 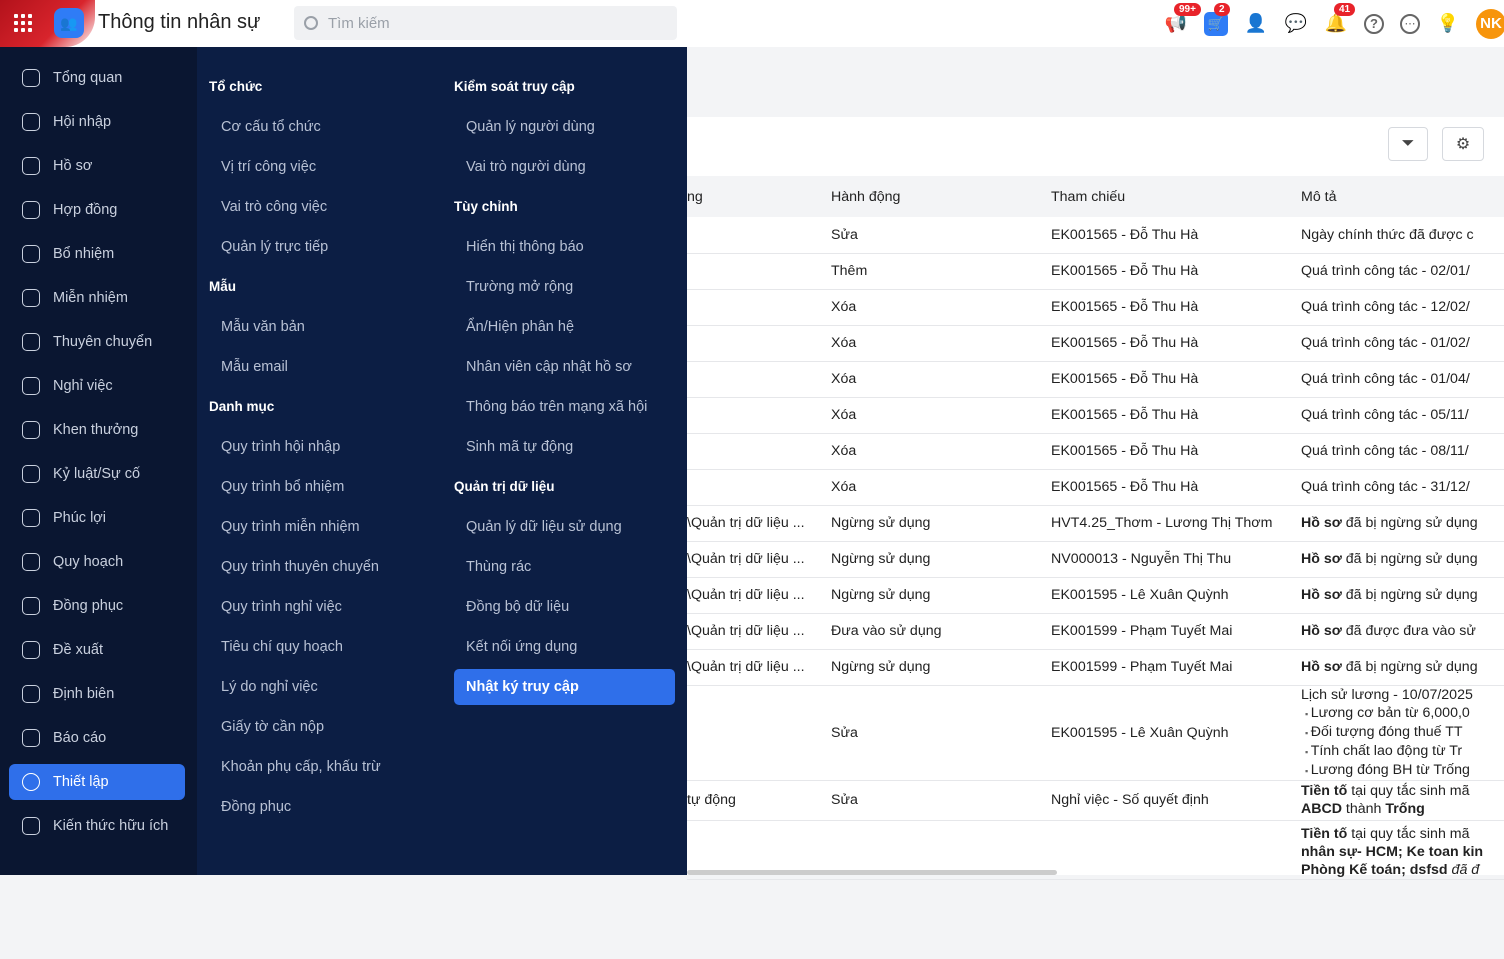 What do you see at coordinates (98, 254) in the screenshot?
I see `sidebar-item-4: Bổ nhiệm` at bounding box center [98, 254].